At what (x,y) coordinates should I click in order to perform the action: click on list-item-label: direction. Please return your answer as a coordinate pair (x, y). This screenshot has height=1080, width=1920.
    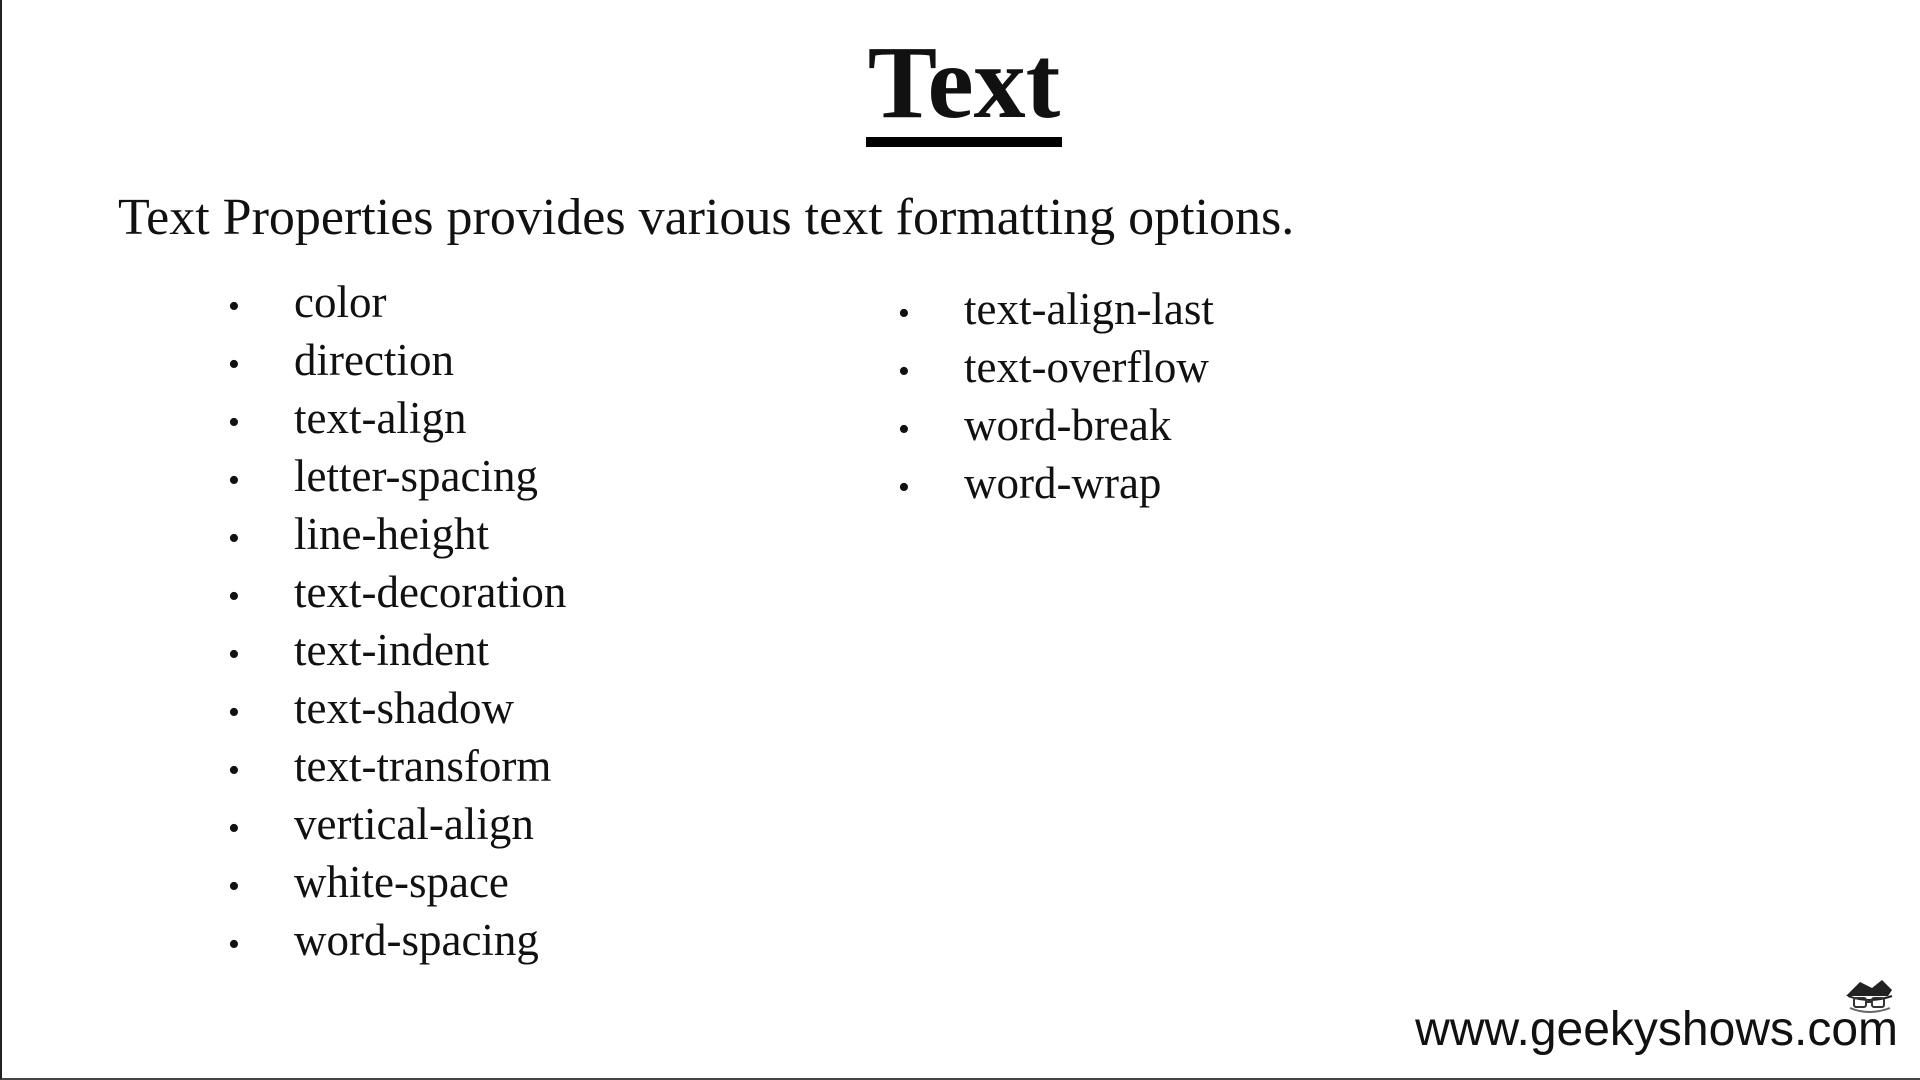
    Looking at the image, I should click on (374, 360).